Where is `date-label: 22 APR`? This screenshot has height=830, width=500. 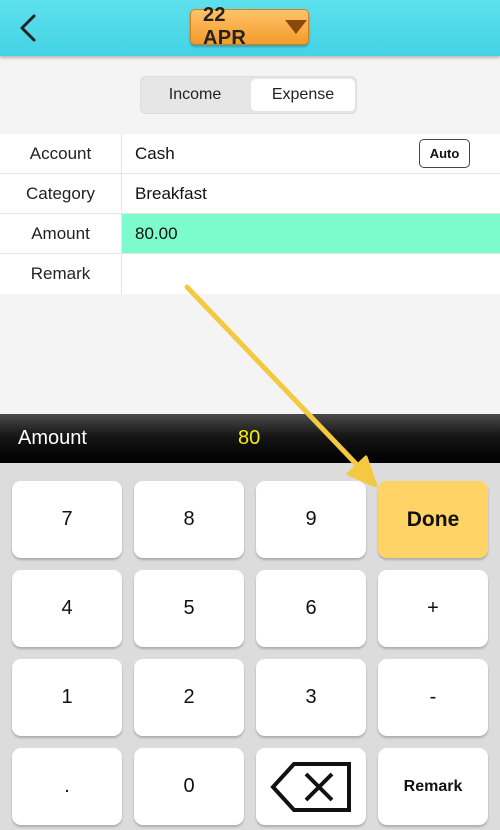 date-label: 22 APR is located at coordinates (225, 26).